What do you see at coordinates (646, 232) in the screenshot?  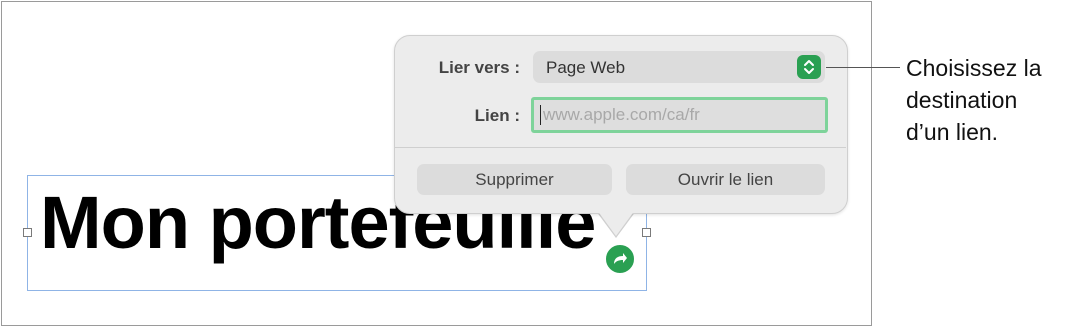 I see `resize-handle-right` at bounding box center [646, 232].